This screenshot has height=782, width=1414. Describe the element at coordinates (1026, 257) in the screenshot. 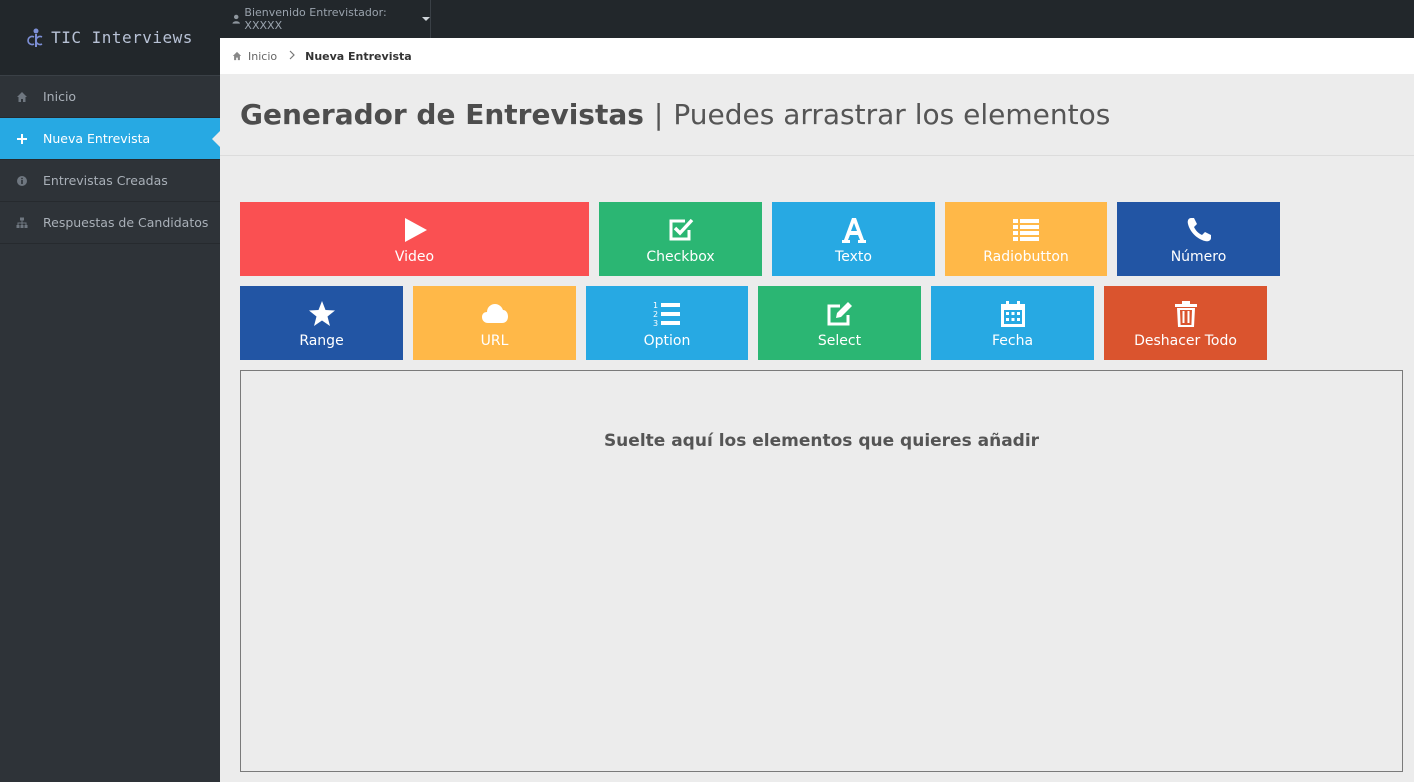

I see `tile-label: Radiobutton` at that location.